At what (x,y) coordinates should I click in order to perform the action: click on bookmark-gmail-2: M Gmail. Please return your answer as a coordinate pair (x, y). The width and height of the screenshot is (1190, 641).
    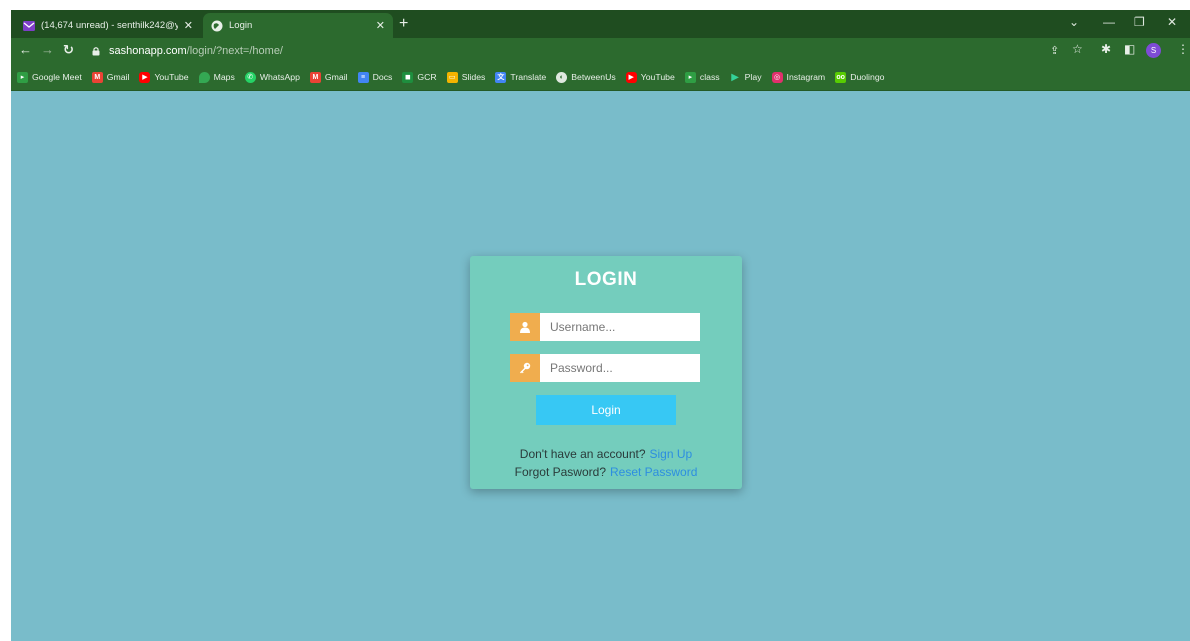
    Looking at the image, I should click on (328, 77).